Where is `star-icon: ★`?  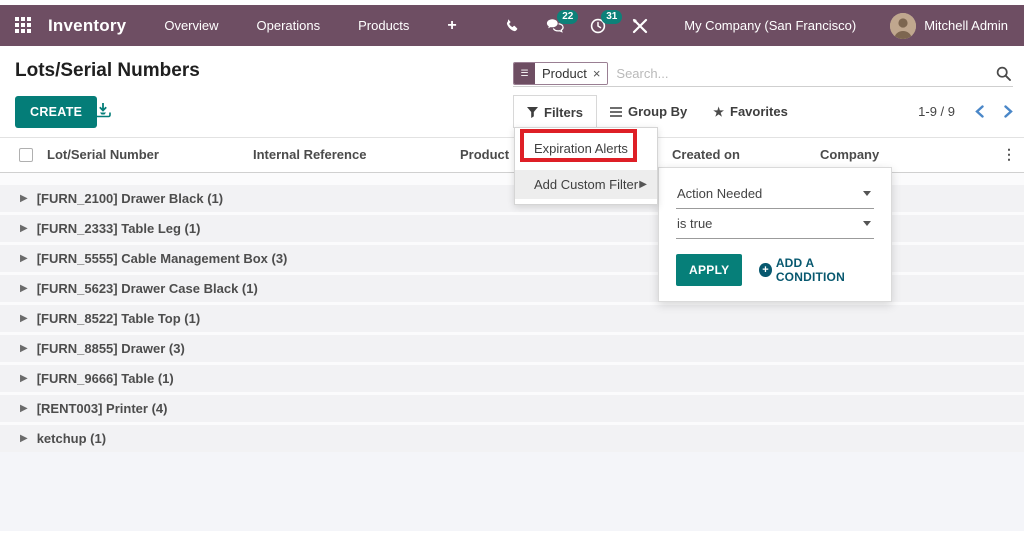
star-icon: ★ is located at coordinates (719, 111).